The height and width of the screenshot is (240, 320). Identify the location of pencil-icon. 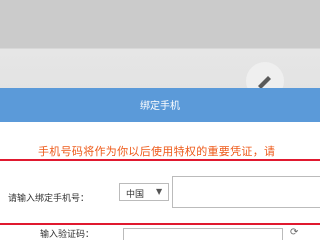
(264, 82).